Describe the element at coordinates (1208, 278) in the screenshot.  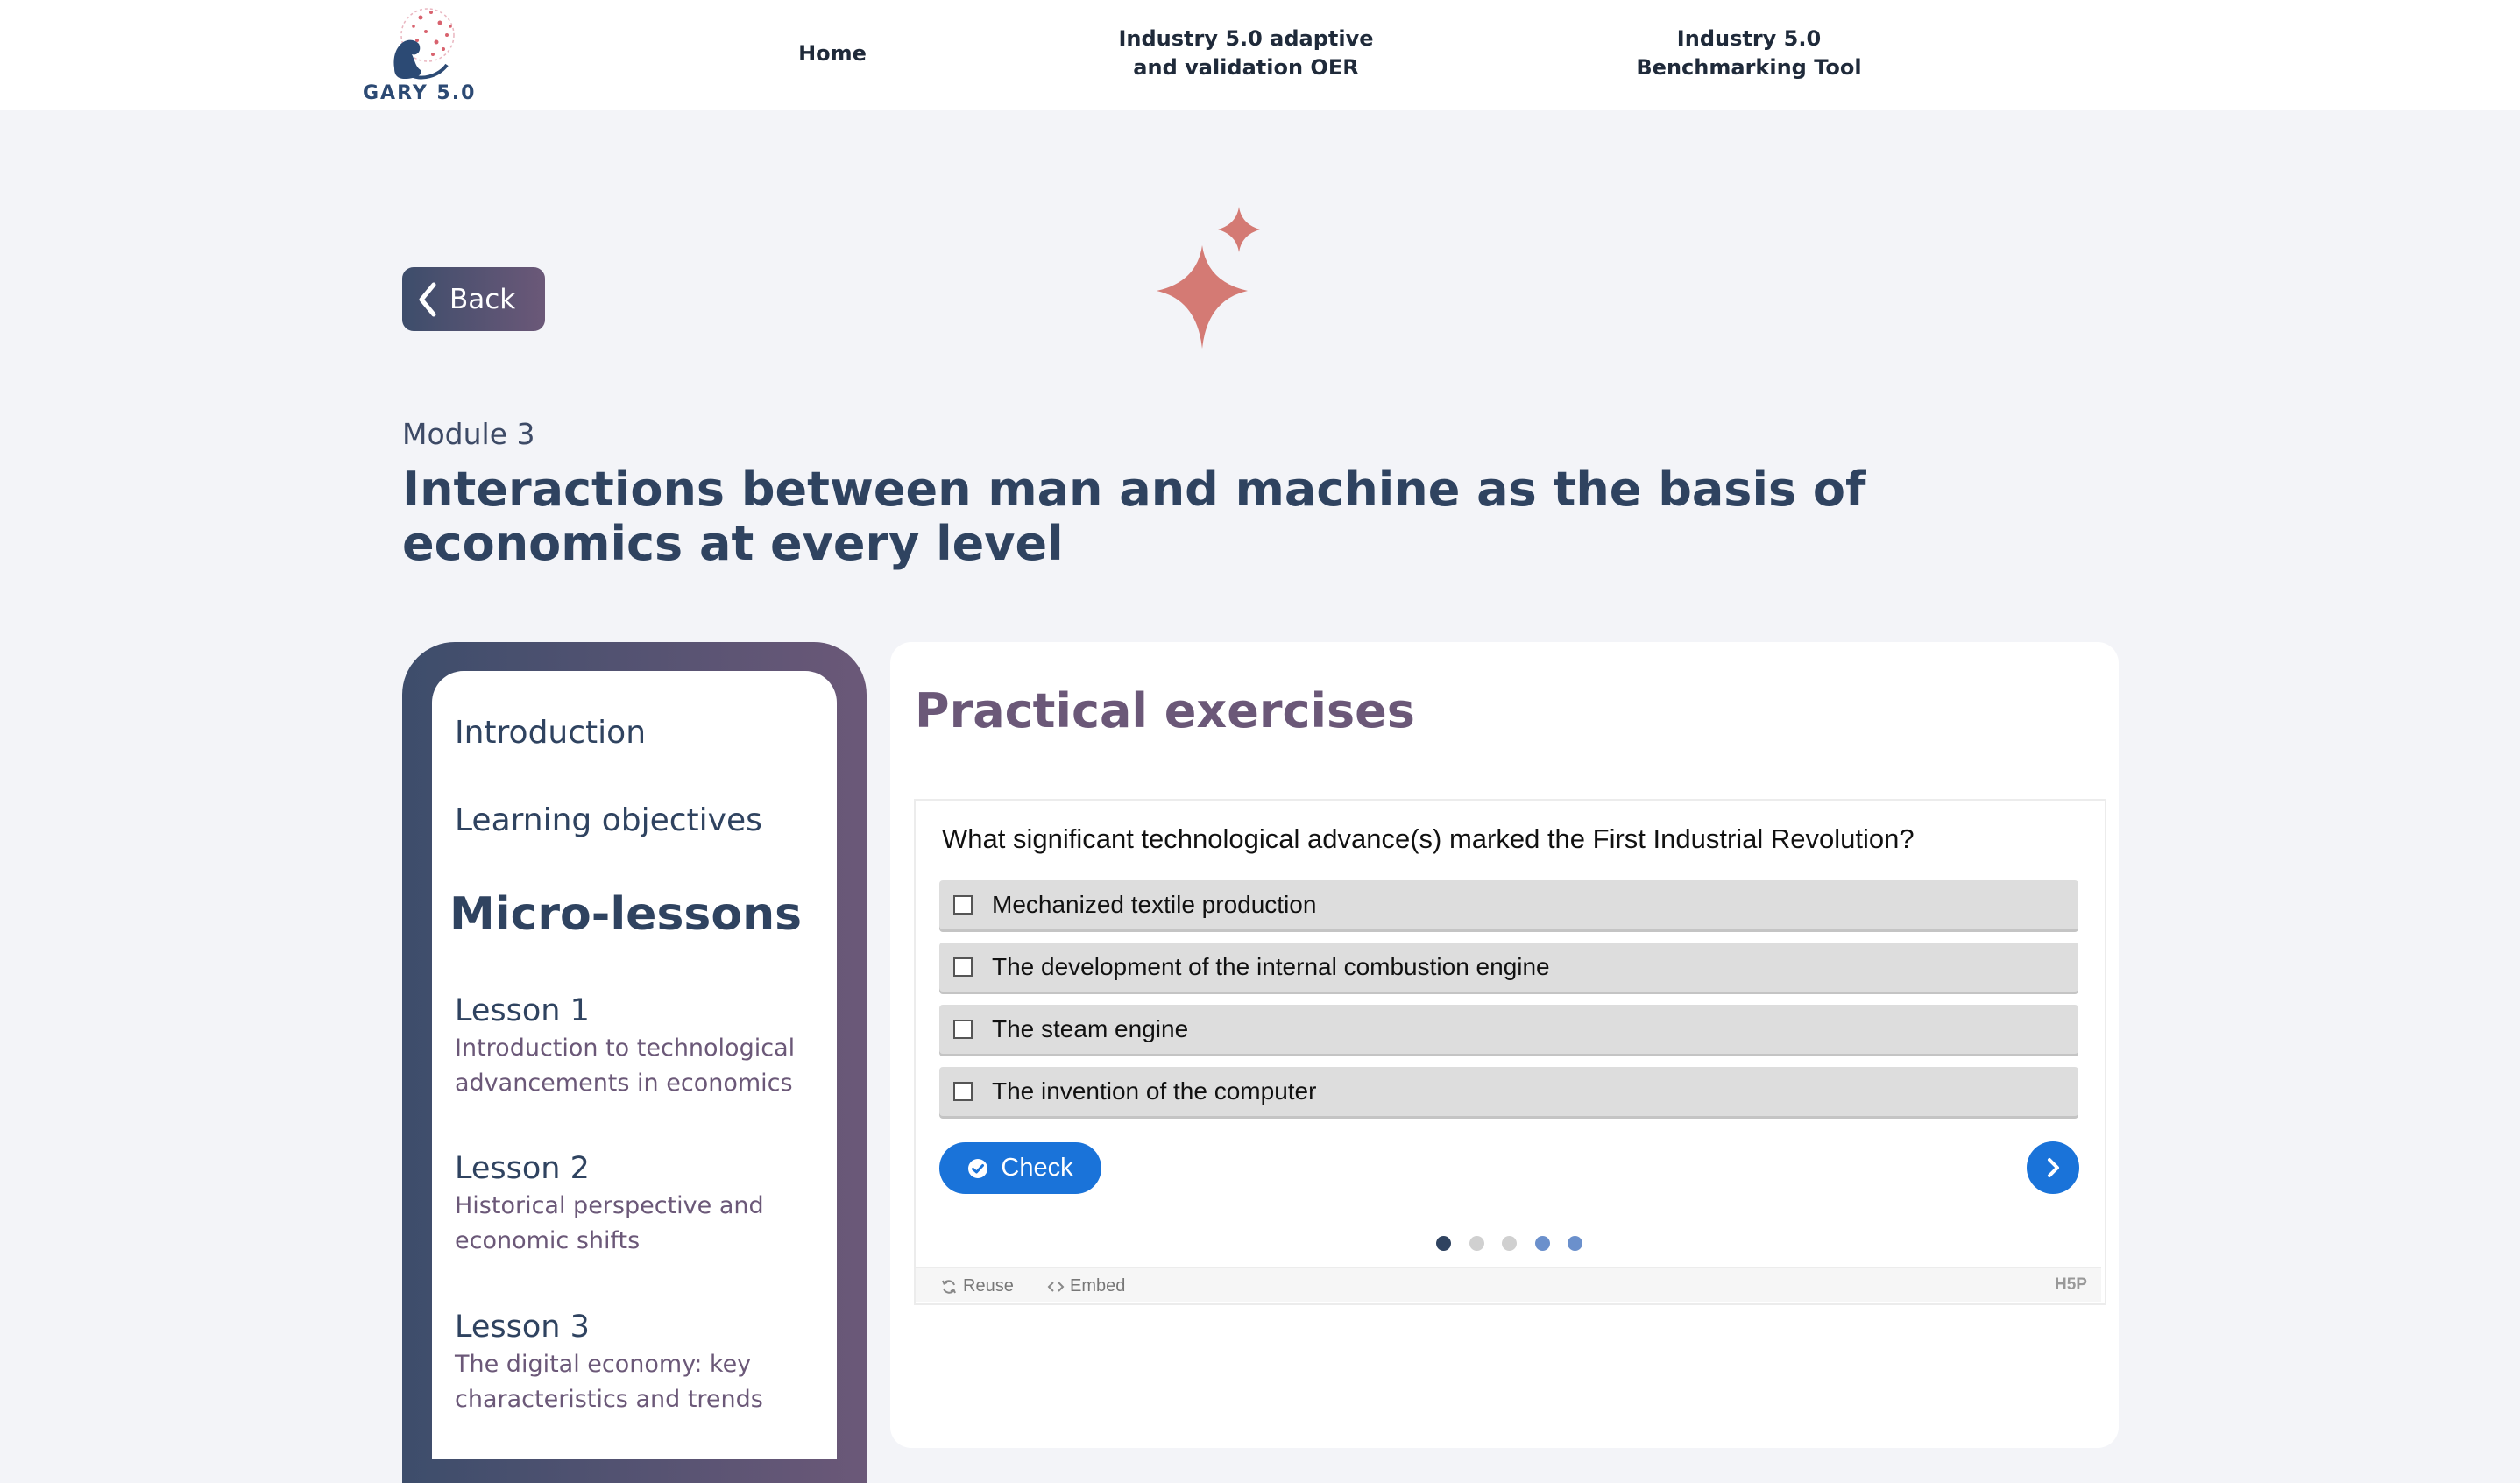
I see `sparkle-icon` at that location.